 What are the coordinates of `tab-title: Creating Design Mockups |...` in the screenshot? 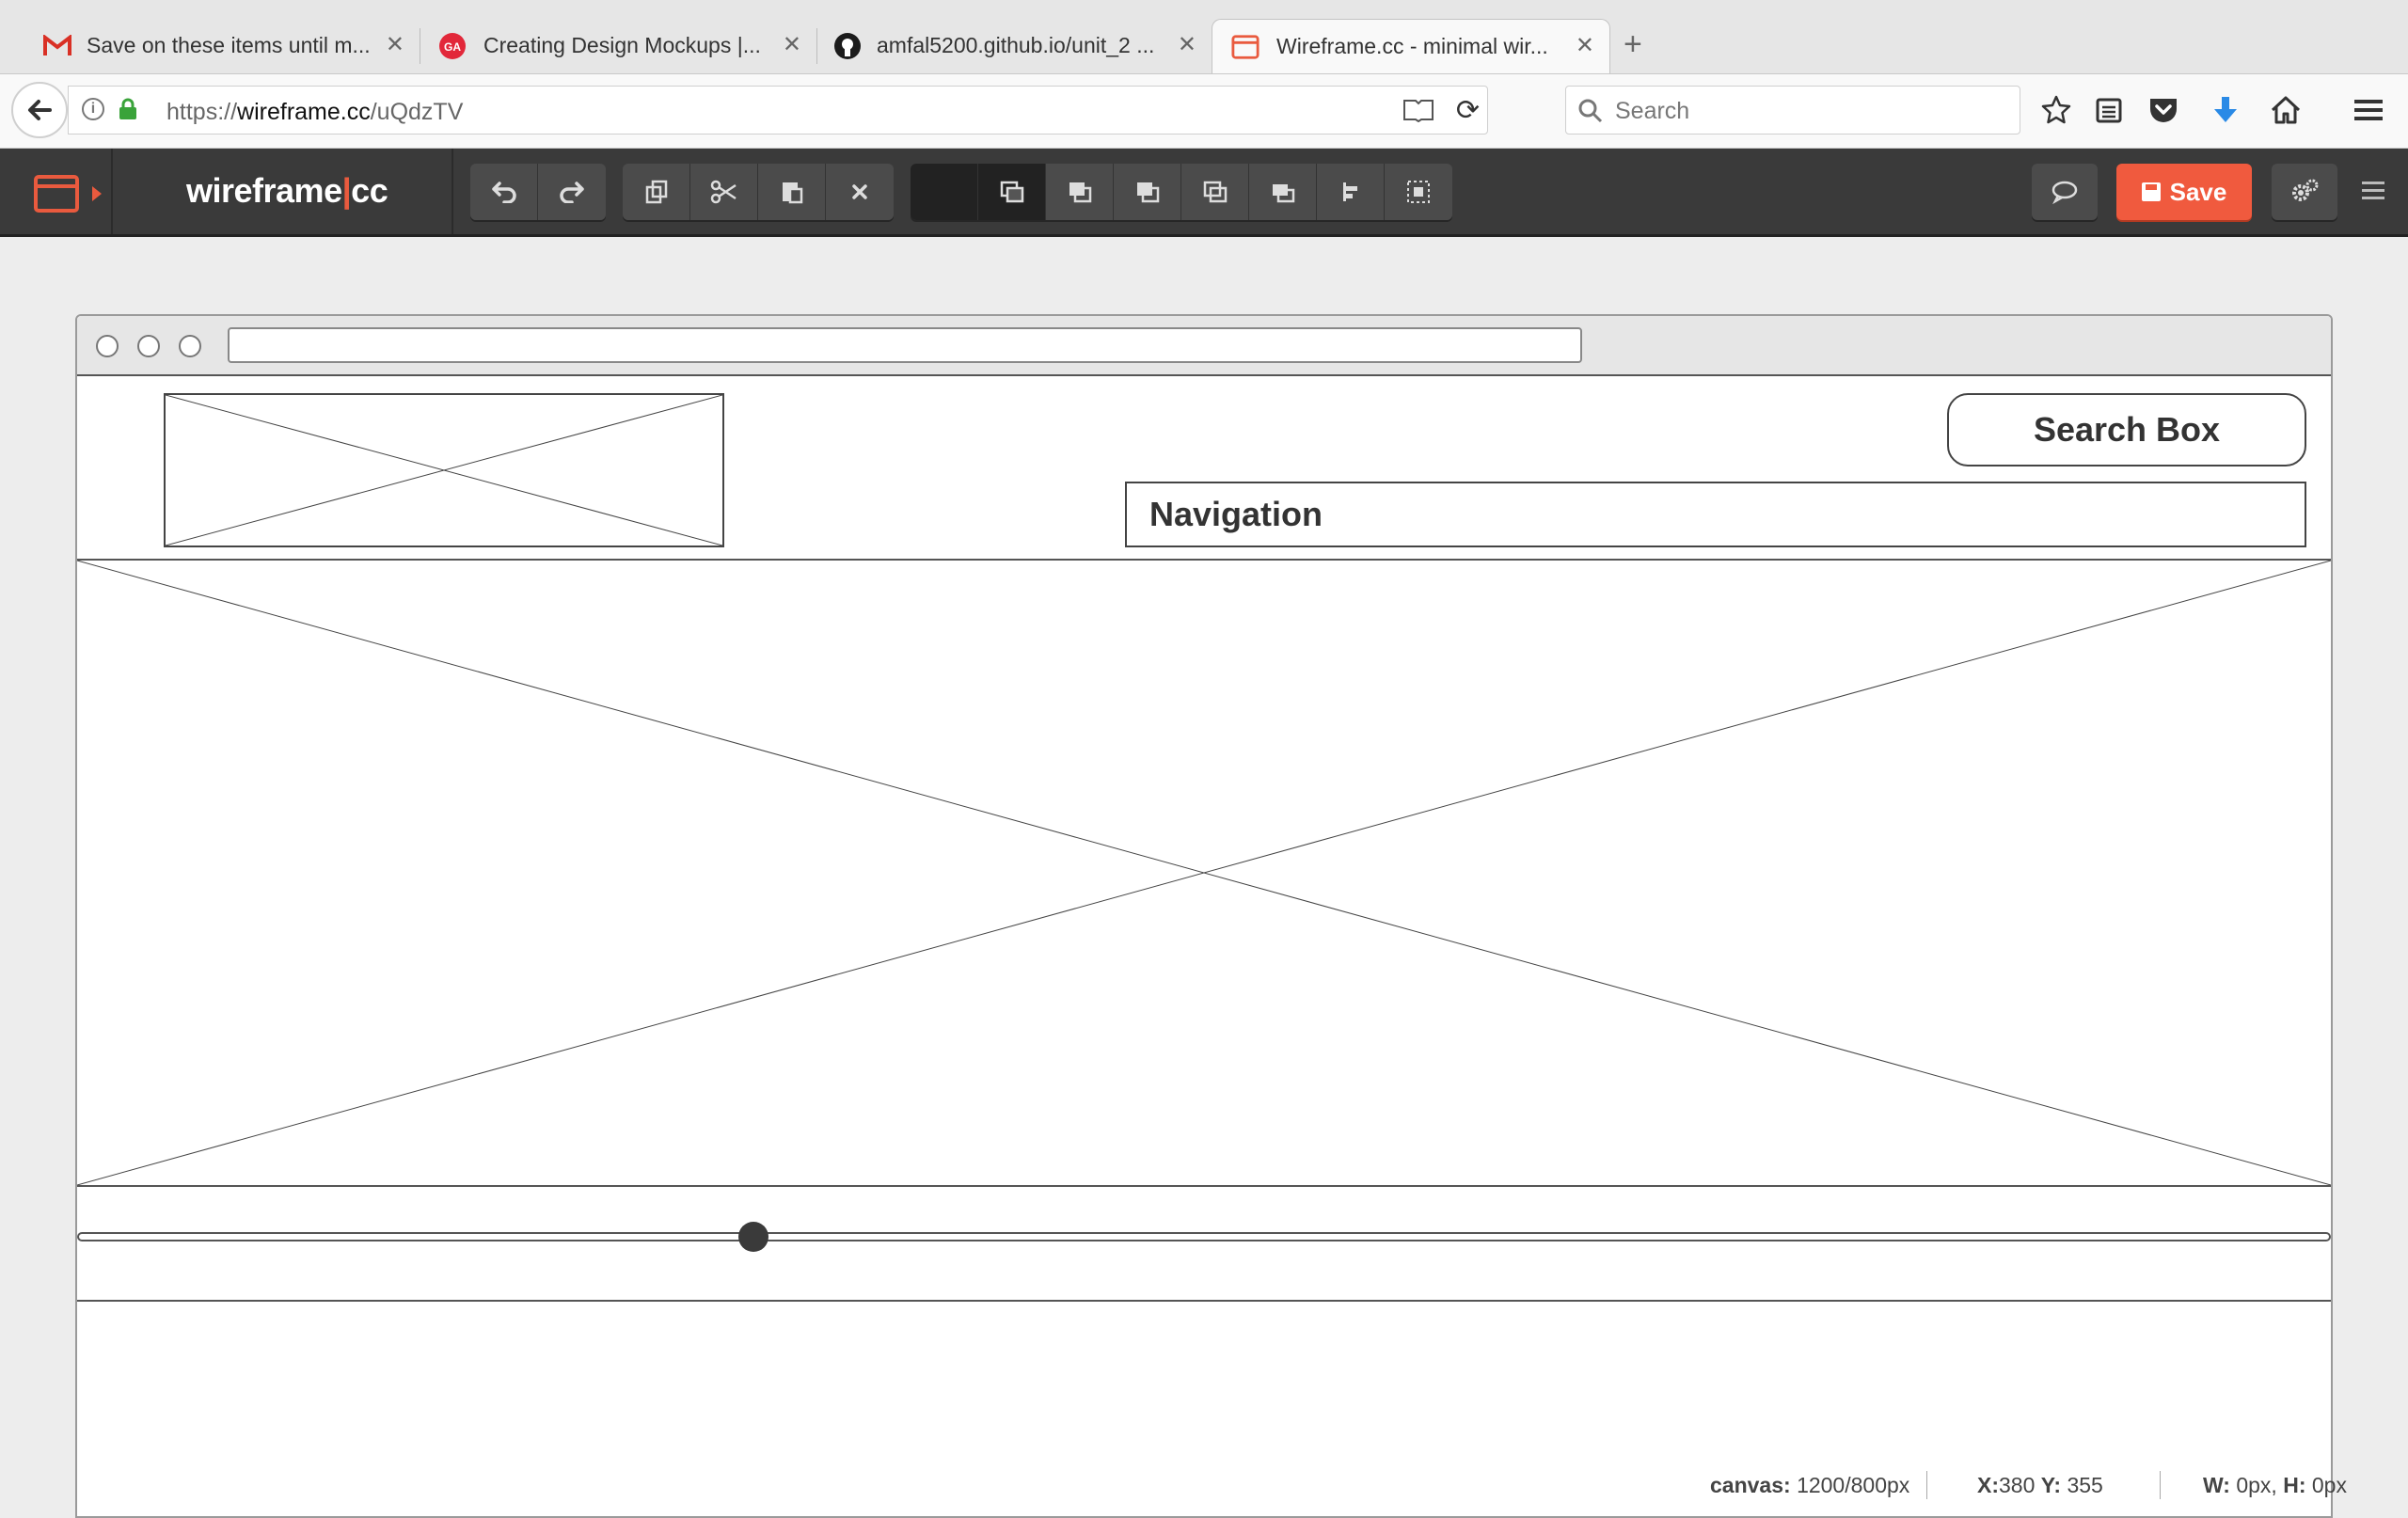 It's located at (622, 45).